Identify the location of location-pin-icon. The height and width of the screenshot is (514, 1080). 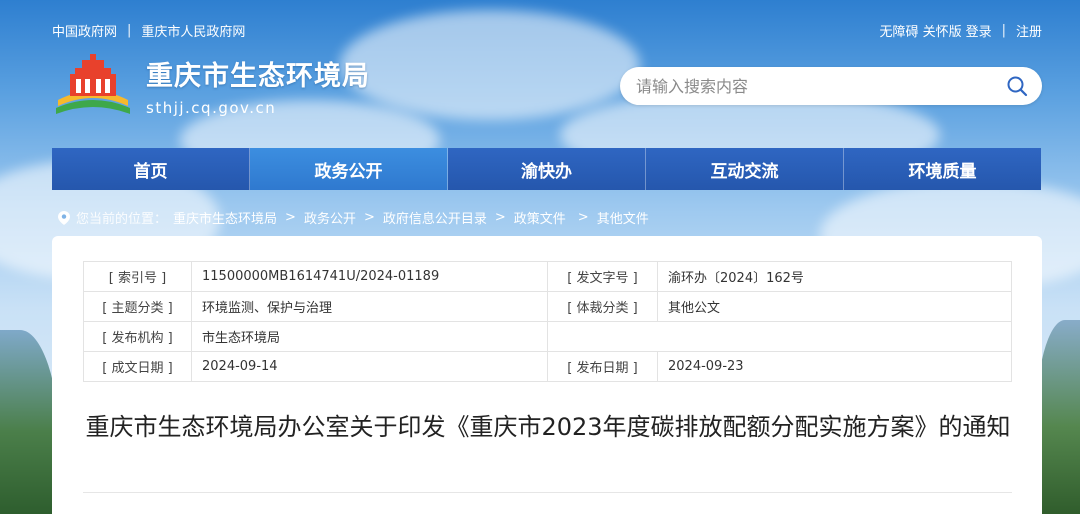
(64, 217).